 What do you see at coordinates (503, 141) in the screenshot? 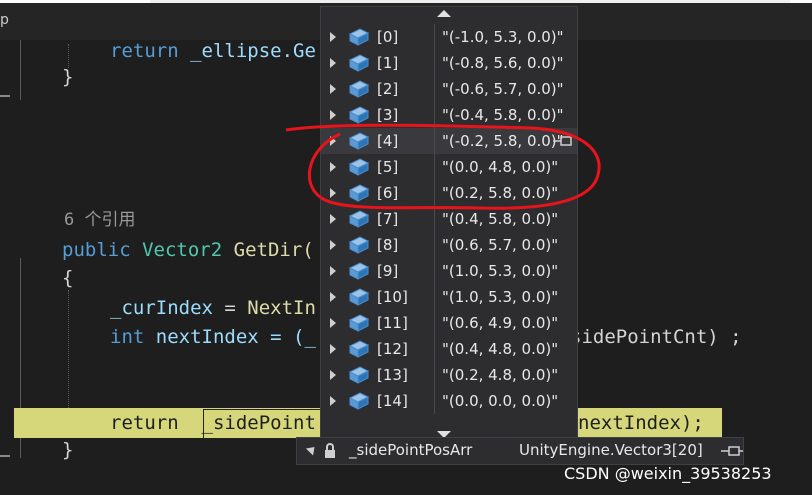
I see `element-value: "(-0.2, 5.8, 0.0)"` at bounding box center [503, 141].